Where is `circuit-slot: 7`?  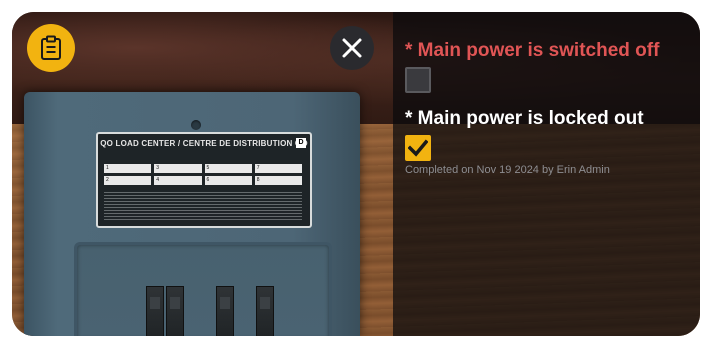 circuit-slot: 7 is located at coordinates (278, 168).